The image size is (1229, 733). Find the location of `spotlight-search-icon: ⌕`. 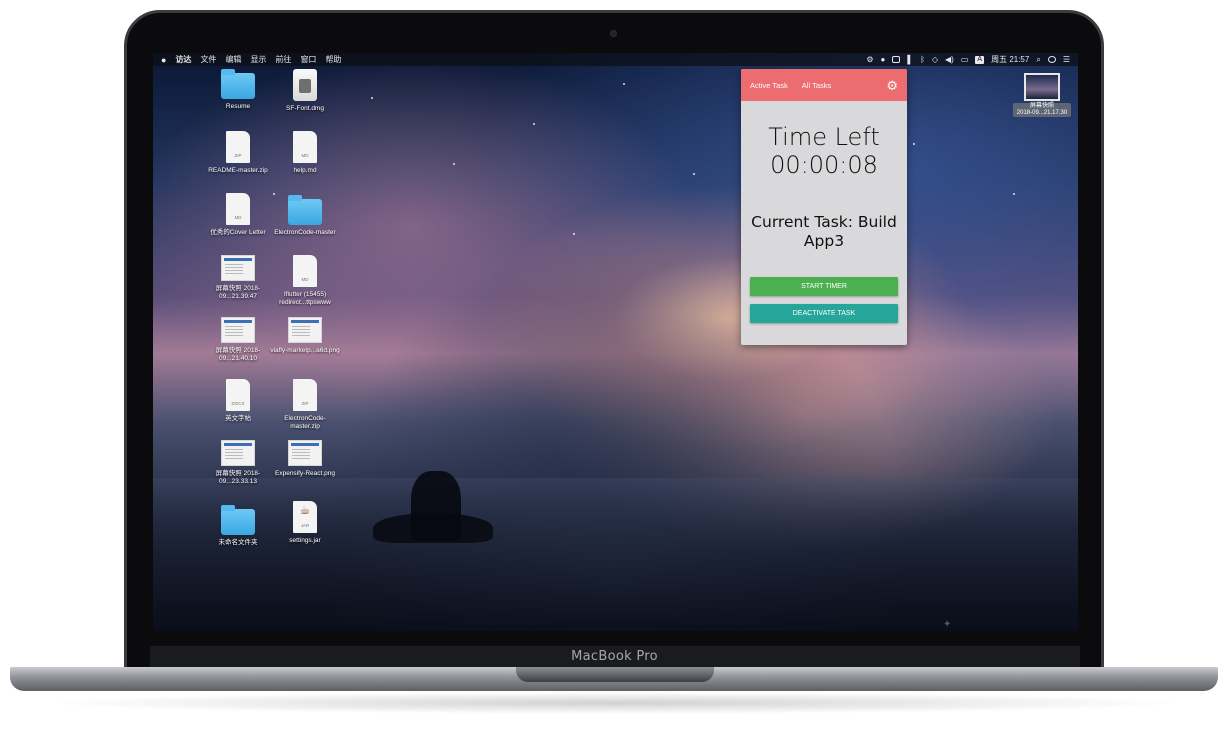

spotlight-search-icon: ⌕ is located at coordinates (1038, 60).